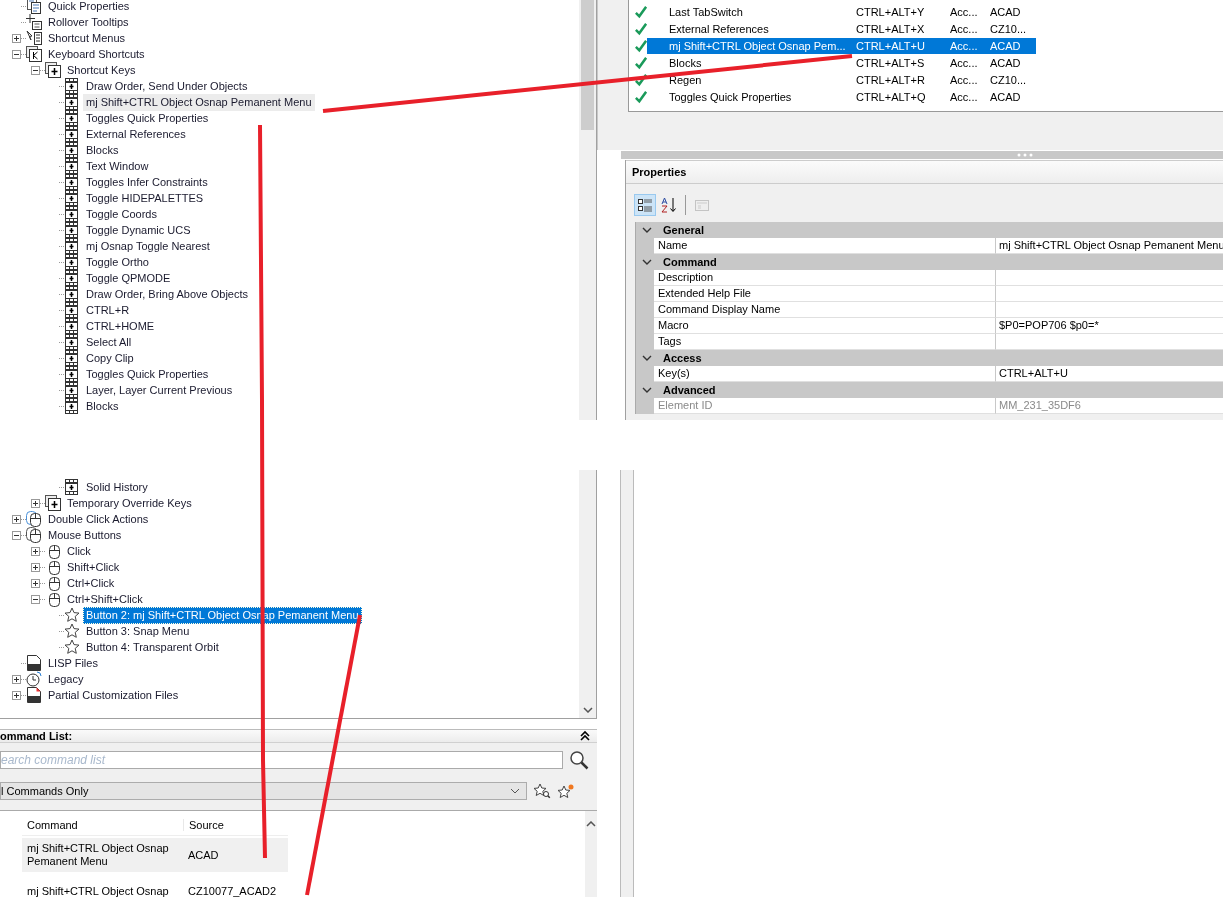 The height and width of the screenshot is (897, 1223). What do you see at coordinates (85, 535) in the screenshot?
I see `tree-item: Mouse Buttons` at bounding box center [85, 535].